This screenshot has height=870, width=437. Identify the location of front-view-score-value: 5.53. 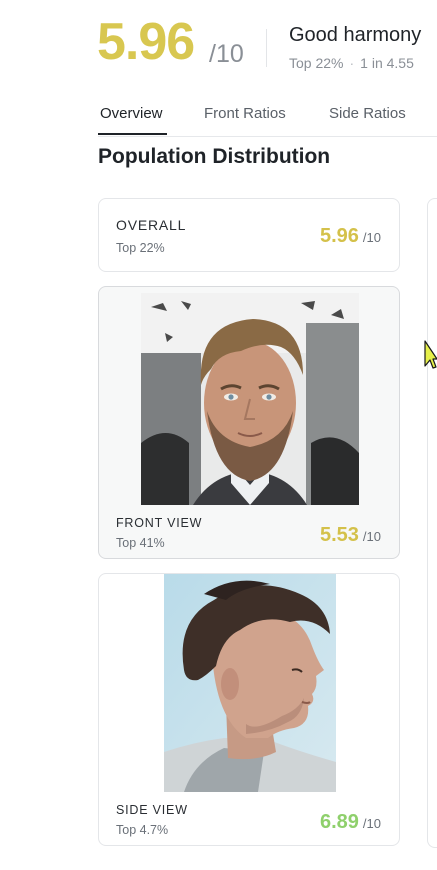
(339, 535).